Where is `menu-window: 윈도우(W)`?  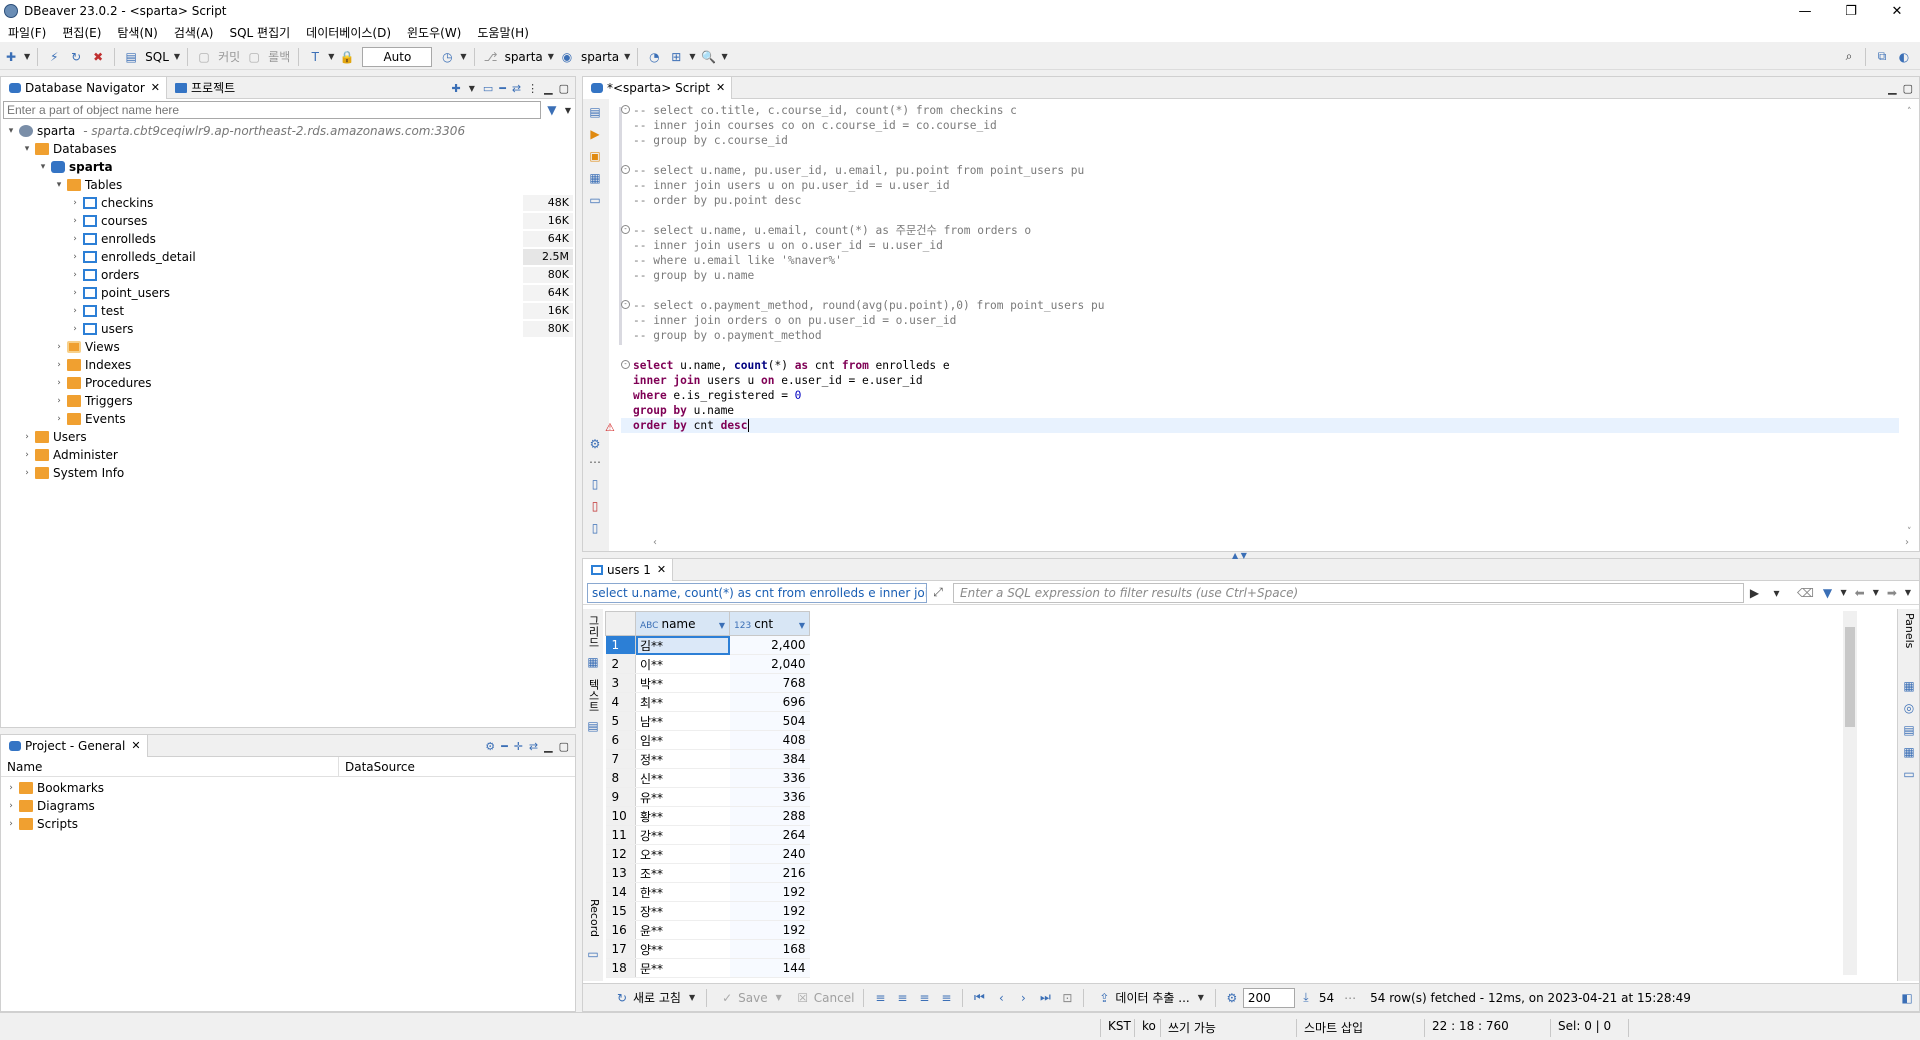
menu-window: 윈도우(W) is located at coordinates (434, 32).